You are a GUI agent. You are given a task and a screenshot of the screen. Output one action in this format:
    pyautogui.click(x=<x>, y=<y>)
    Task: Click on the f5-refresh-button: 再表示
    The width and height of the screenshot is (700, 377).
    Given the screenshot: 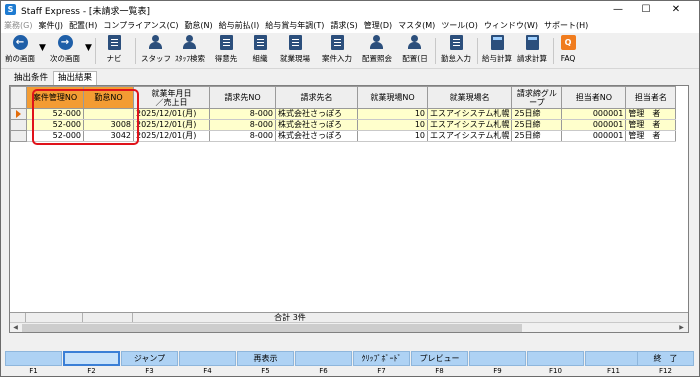 What is the action you would take?
    pyautogui.click(x=265, y=358)
    